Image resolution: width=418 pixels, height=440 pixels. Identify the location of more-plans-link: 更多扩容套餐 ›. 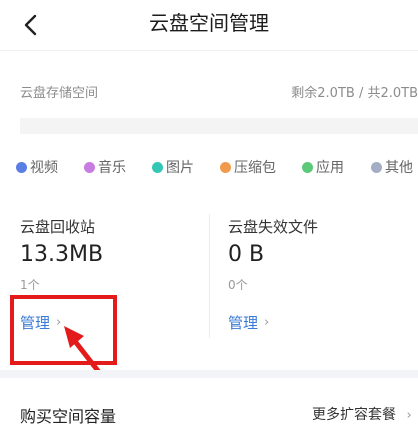
(362, 414).